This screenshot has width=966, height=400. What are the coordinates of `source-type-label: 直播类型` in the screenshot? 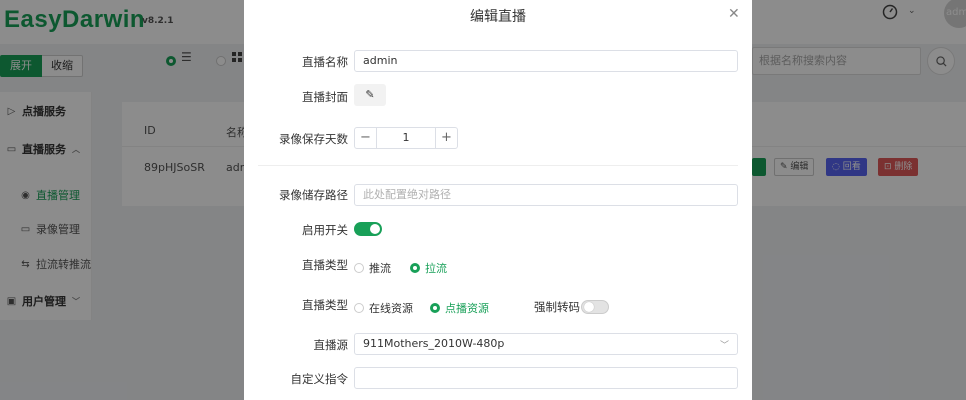 It's located at (325, 305).